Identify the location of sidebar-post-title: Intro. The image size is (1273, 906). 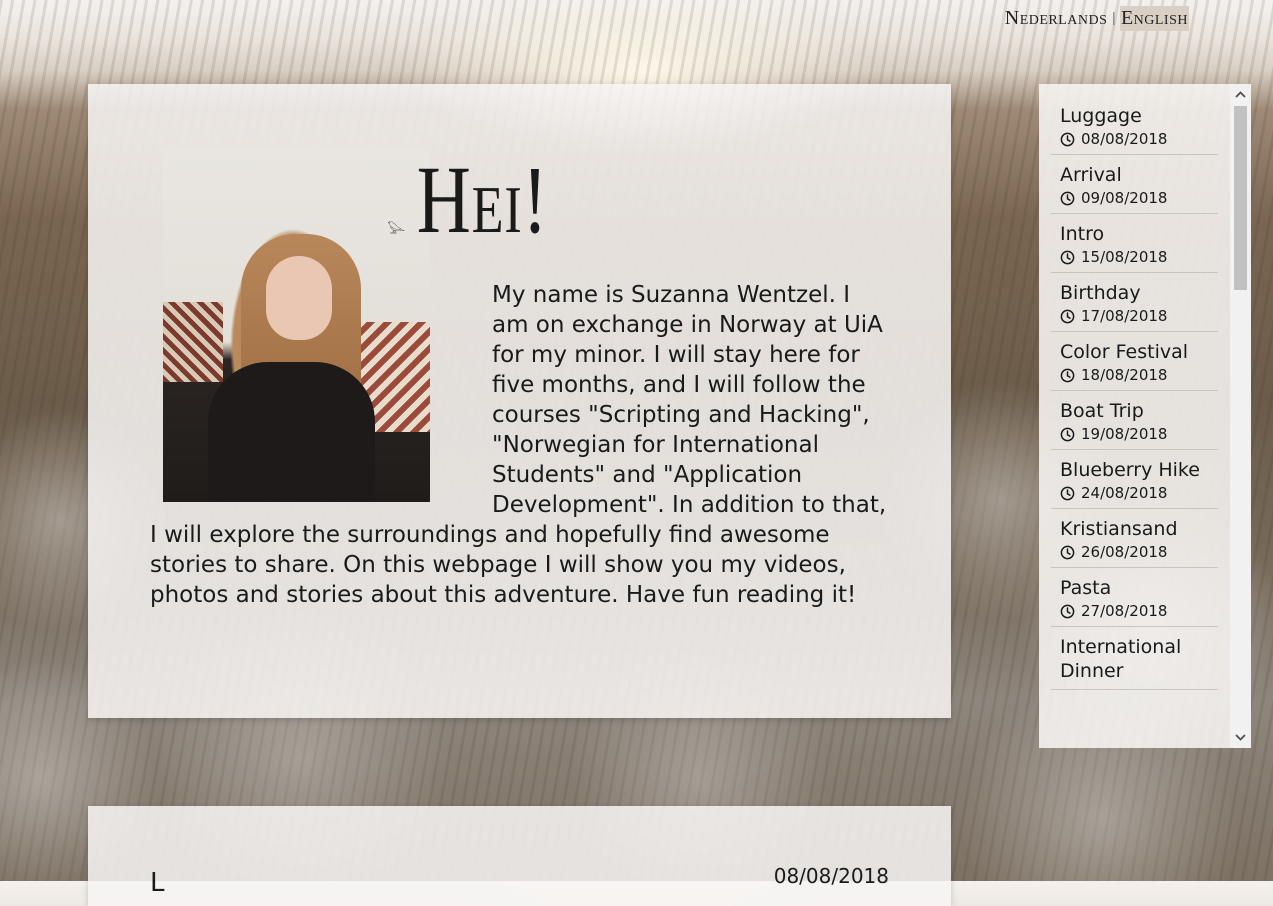
(1082, 234).